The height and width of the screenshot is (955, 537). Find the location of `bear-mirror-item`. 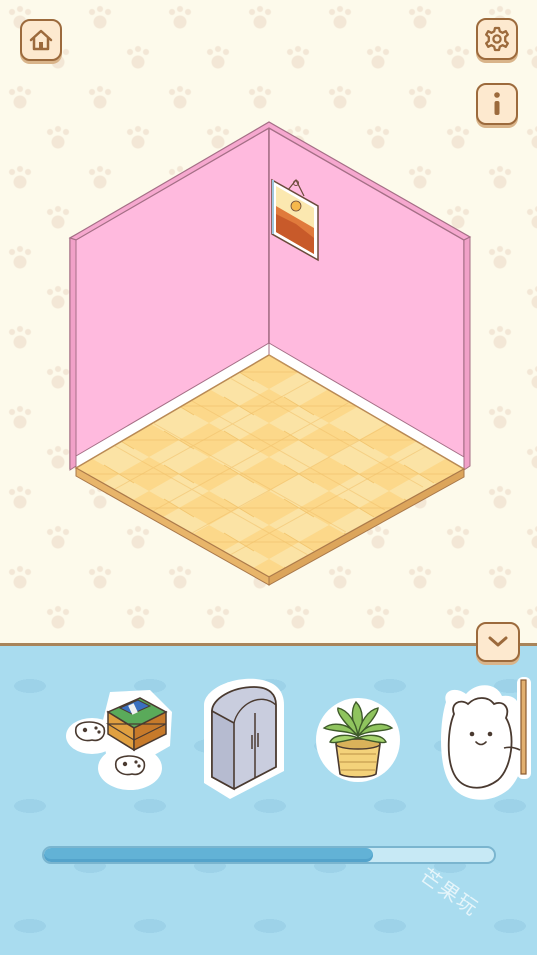

bear-mirror-item is located at coordinates (487, 738).